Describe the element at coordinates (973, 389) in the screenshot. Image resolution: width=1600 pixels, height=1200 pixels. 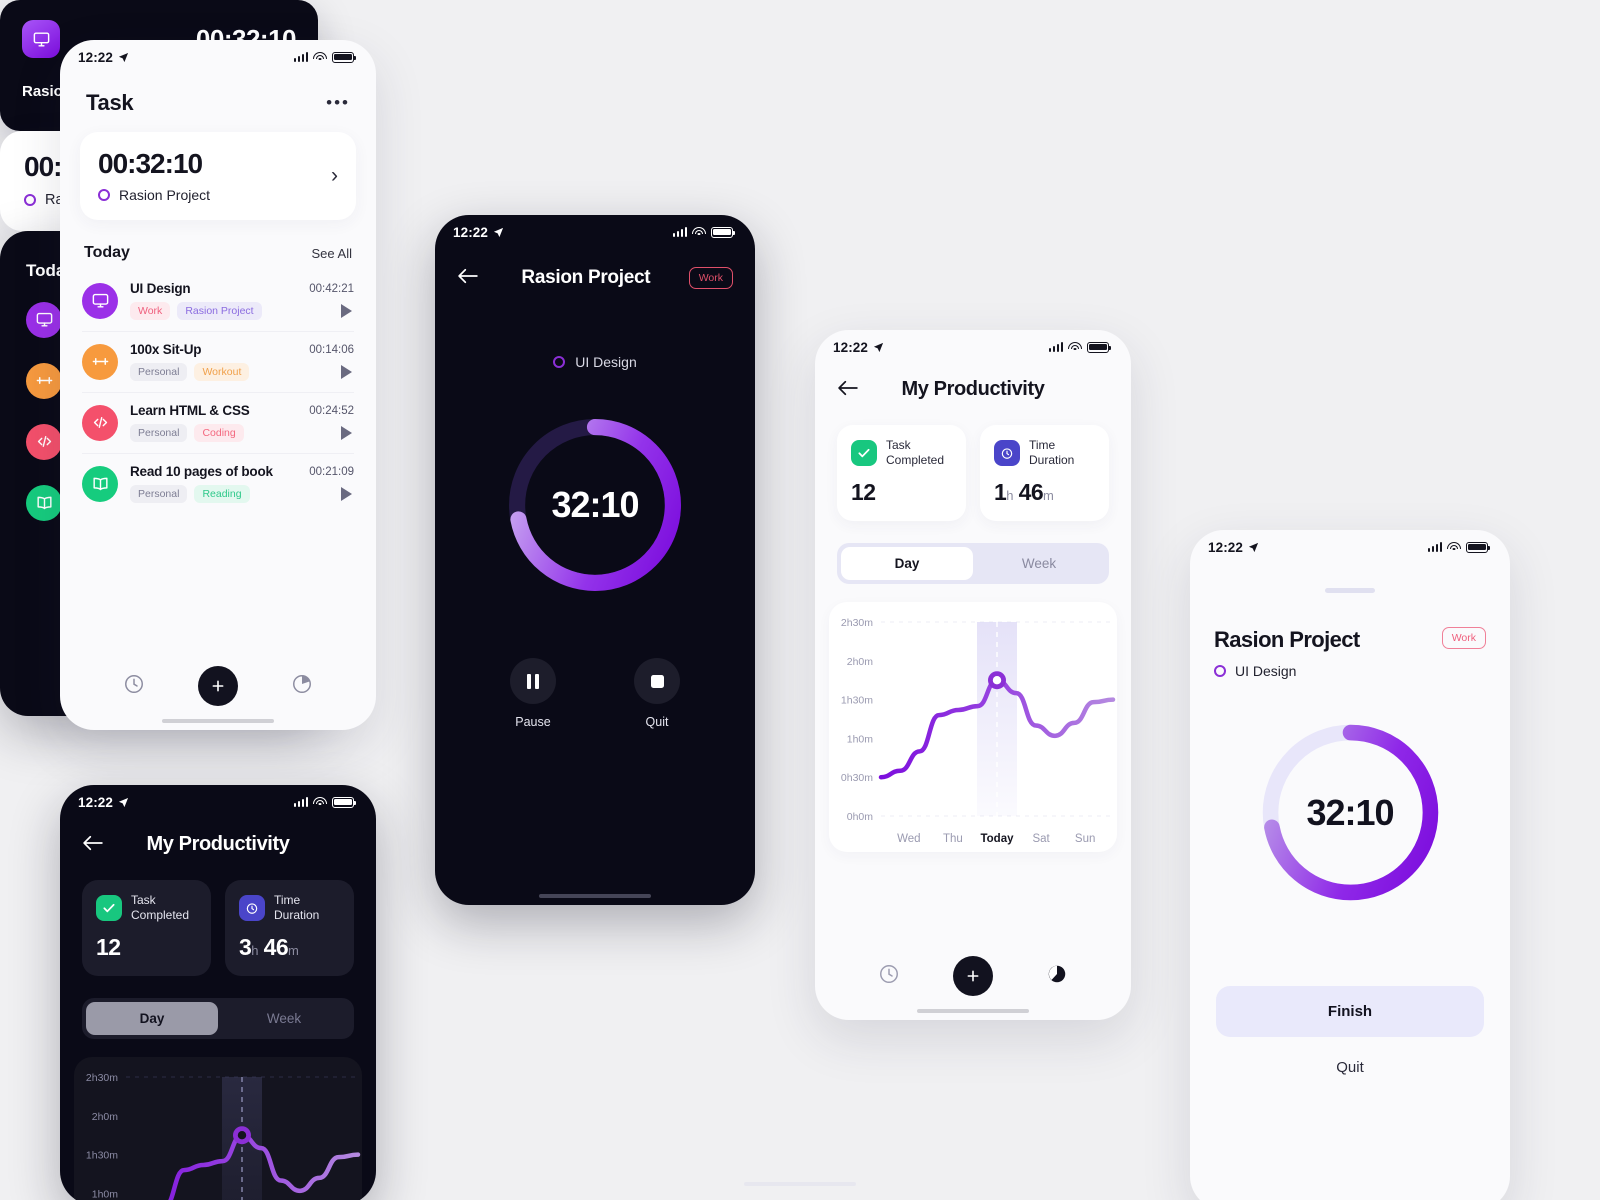
I see `page-title: My Productivity` at that location.